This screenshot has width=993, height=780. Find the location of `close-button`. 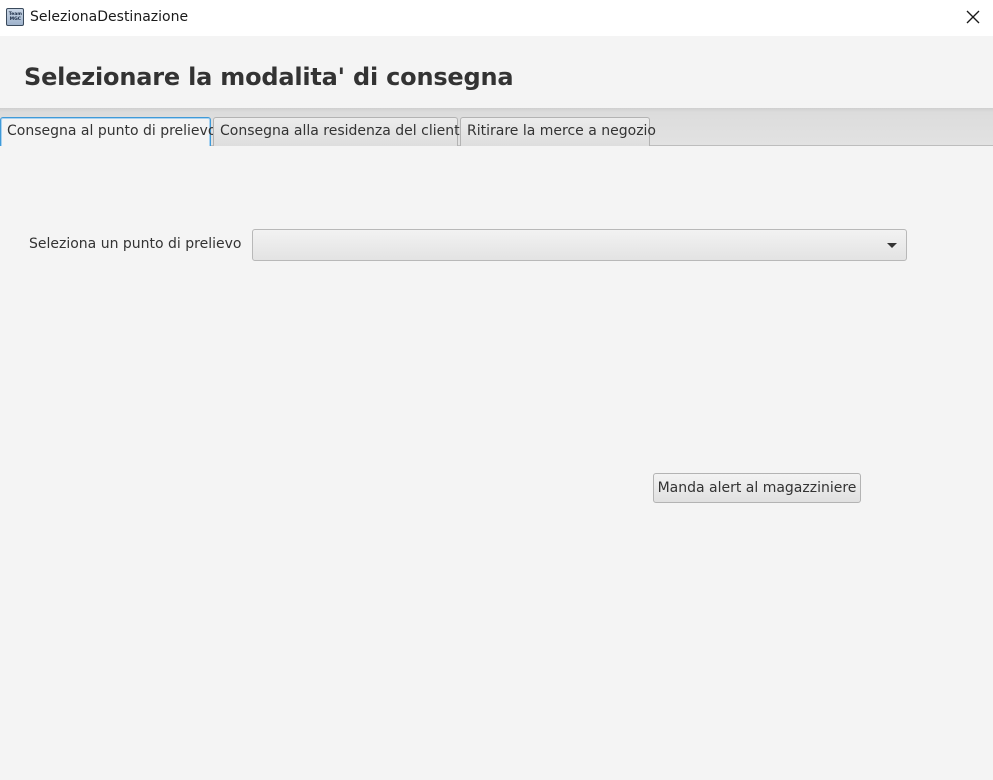

close-button is located at coordinates (973, 17).